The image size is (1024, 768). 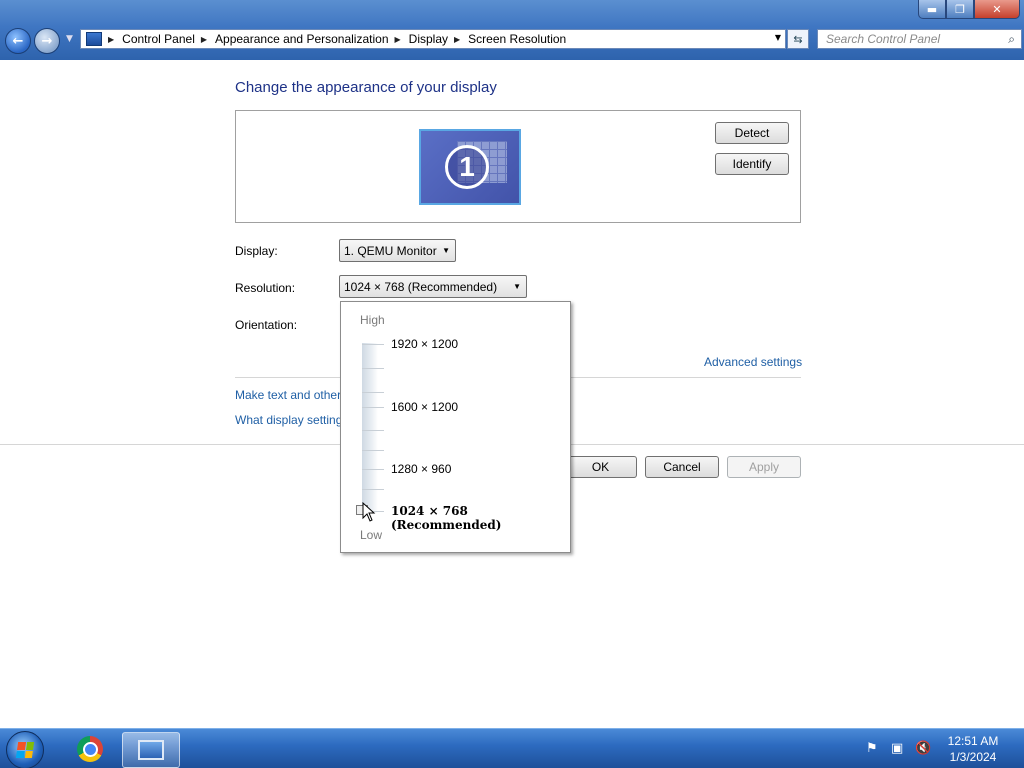 What do you see at coordinates (752, 133) in the screenshot?
I see `detect-button: Detect` at bounding box center [752, 133].